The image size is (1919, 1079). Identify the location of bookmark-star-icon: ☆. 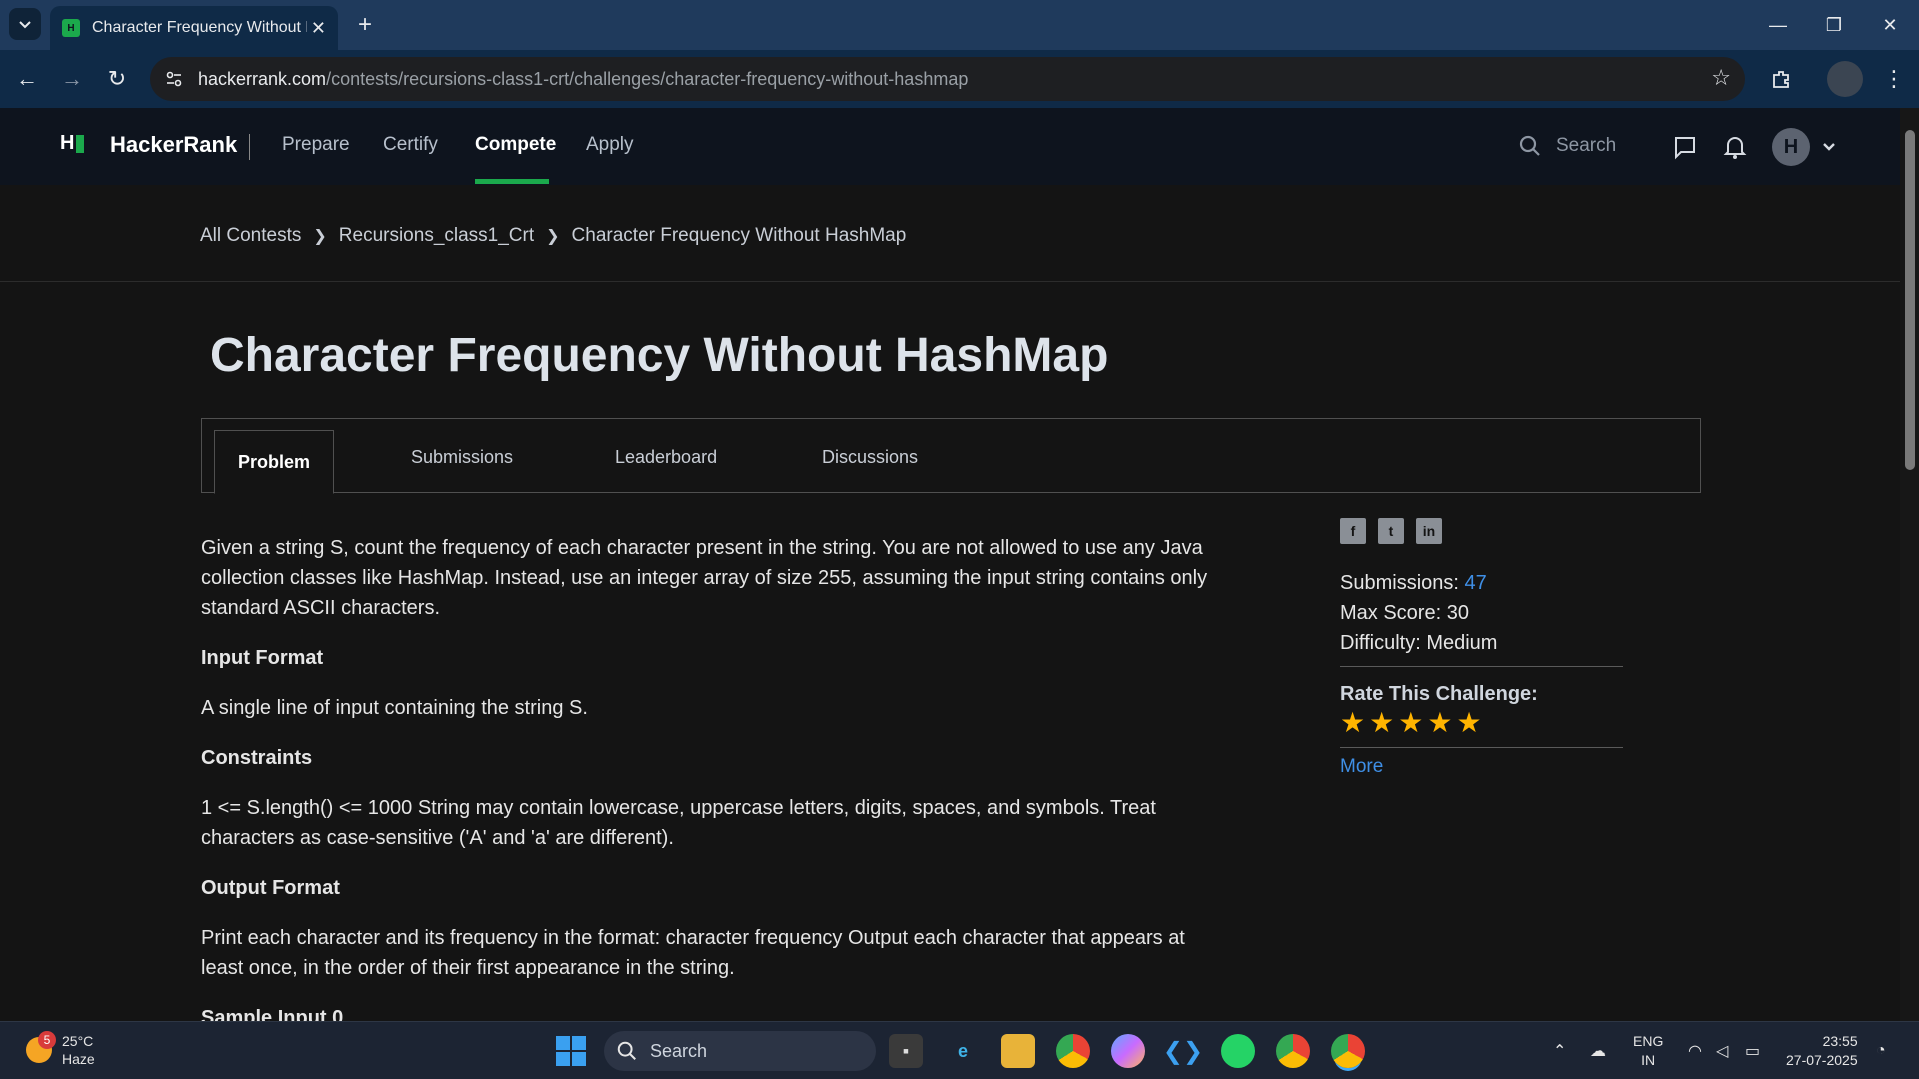
(1721, 78).